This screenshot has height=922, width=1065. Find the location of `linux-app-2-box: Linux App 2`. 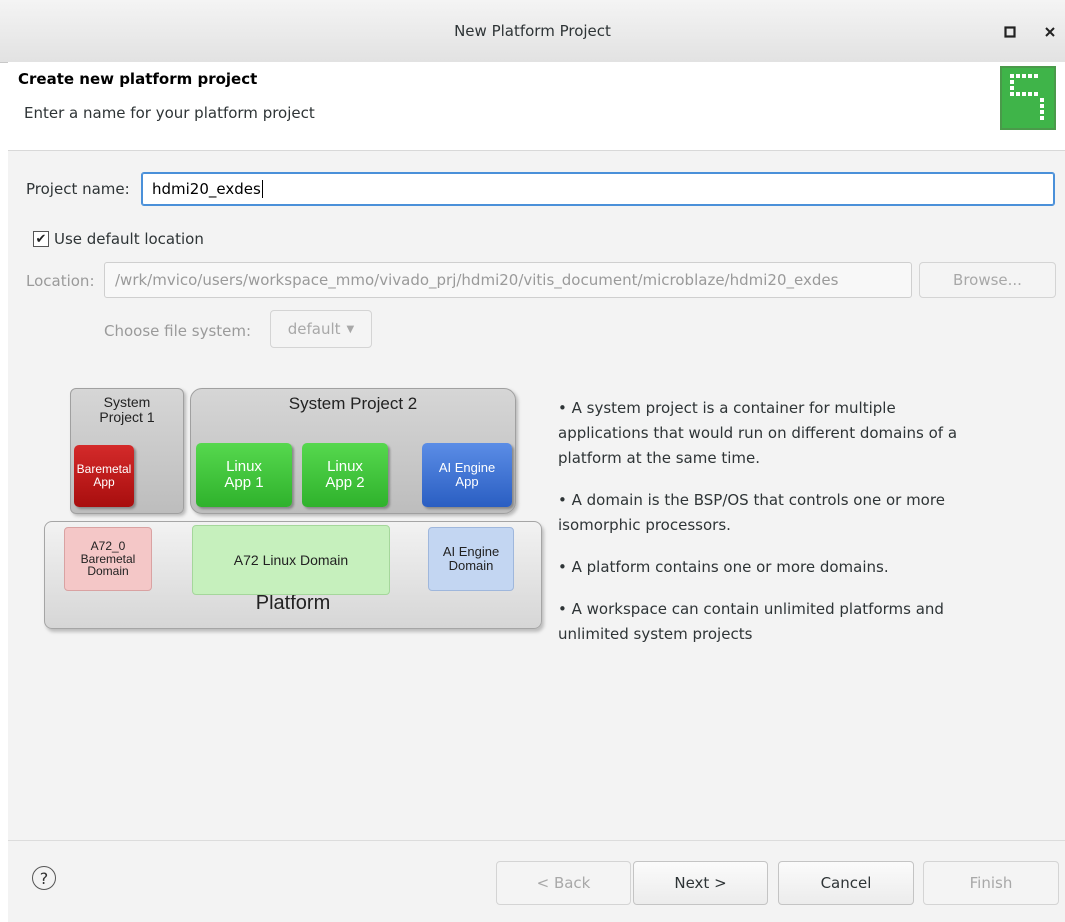

linux-app-2-box: Linux App 2 is located at coordinates (345, 475).